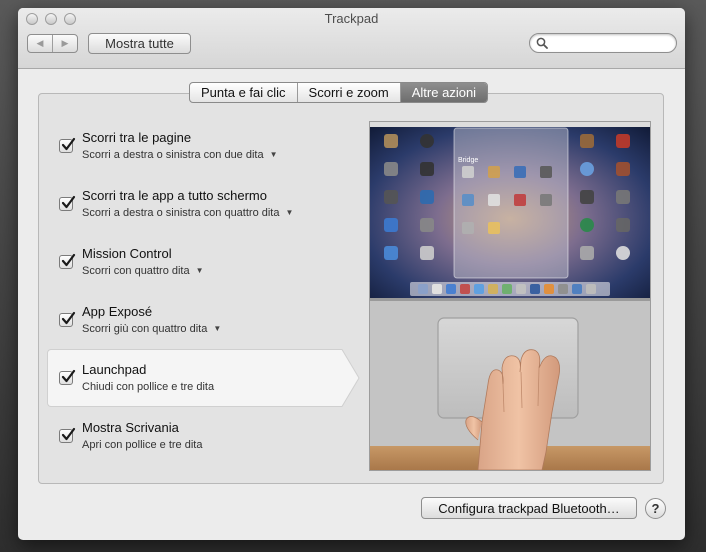 The width and height of the screenshot is (706, 552). What do you see at coordinates (117, 311) in the screenshot?
I see `gesture-title: App Exposé` at bounding box center [117, 311].